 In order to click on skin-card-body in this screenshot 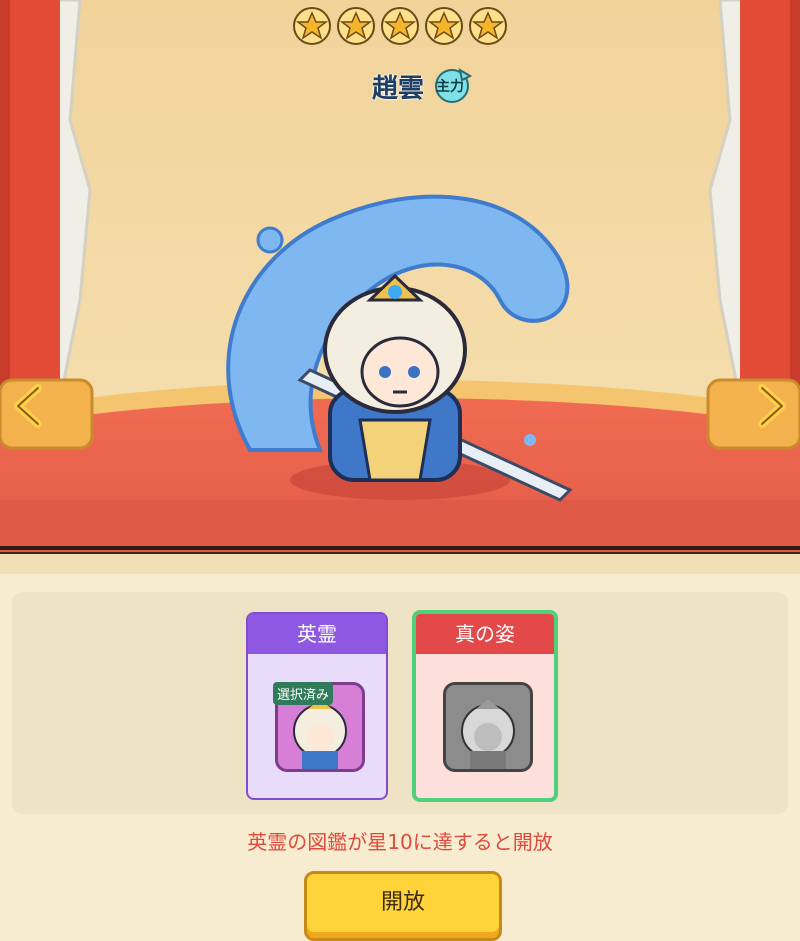, I will do `click(485, 726)`.